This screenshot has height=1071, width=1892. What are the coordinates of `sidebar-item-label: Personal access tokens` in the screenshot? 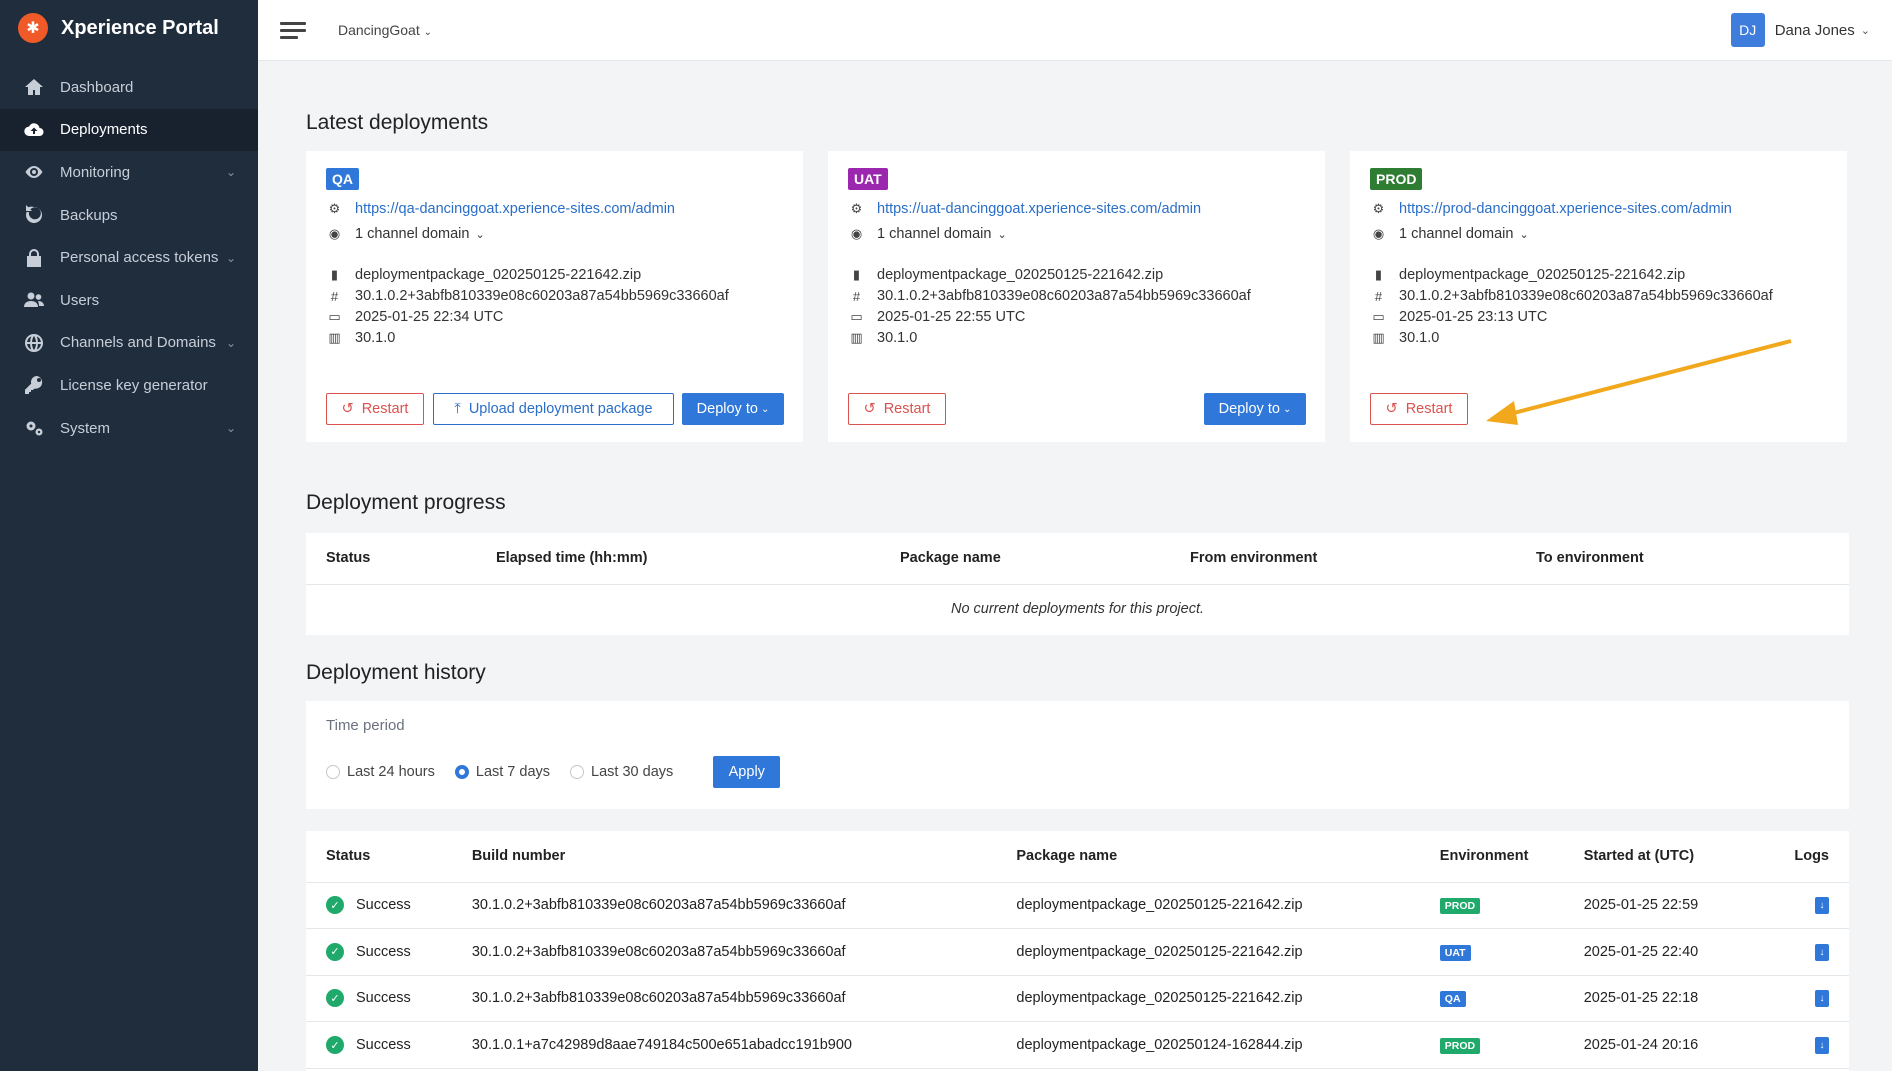 It's located at (139, 258).